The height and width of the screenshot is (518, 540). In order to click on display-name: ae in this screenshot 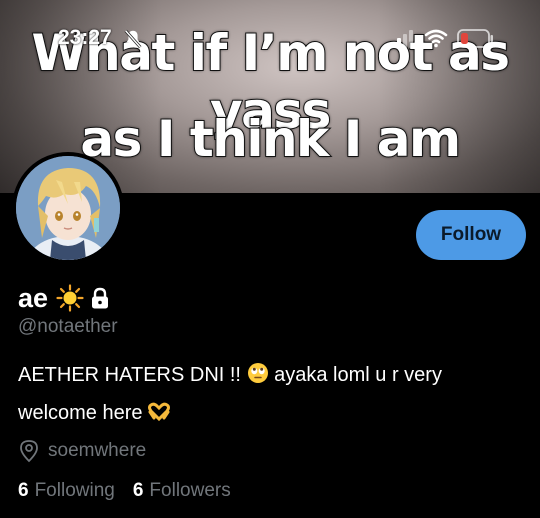, I will do `click(33, 297)`.